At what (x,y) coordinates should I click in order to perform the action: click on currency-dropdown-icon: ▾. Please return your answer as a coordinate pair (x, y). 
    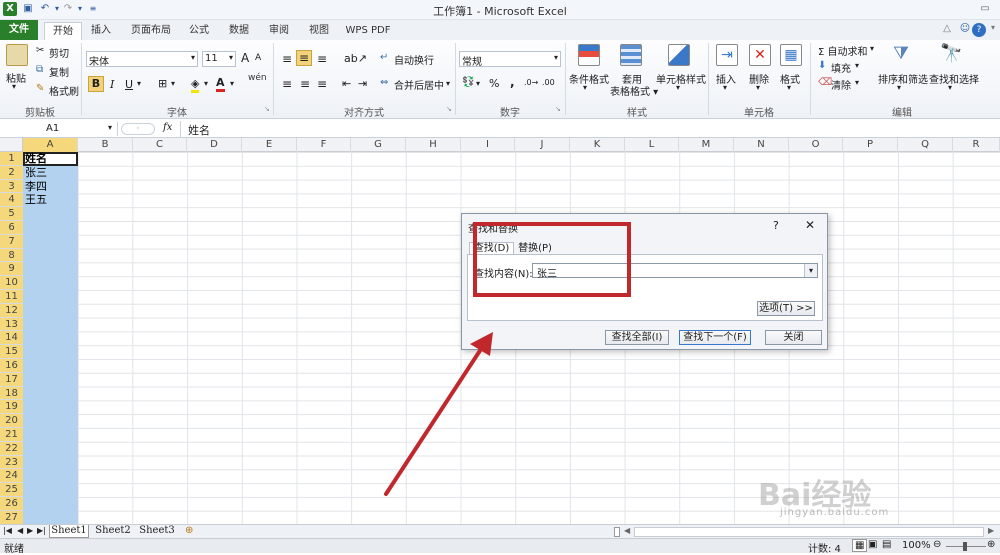
    Looking at the image, I should click on (478, 83).